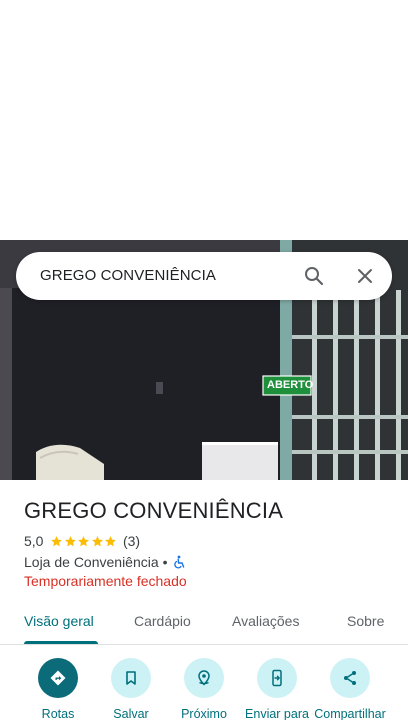 This screenshot has height=720, width=408. I want to click on place-category: Loja de Conveniência, so click(91, 562).